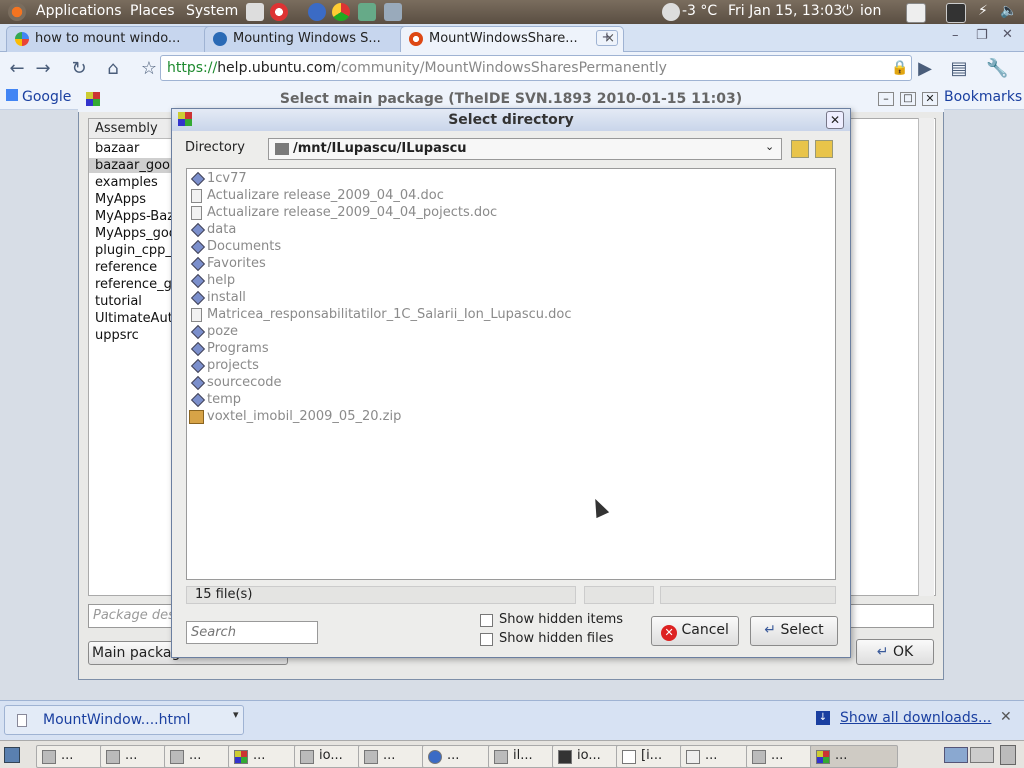  What do you see at coordinates (126, 182) in the screenshot?
I see `assembly-item: examples` at bounding box center [126, 182].